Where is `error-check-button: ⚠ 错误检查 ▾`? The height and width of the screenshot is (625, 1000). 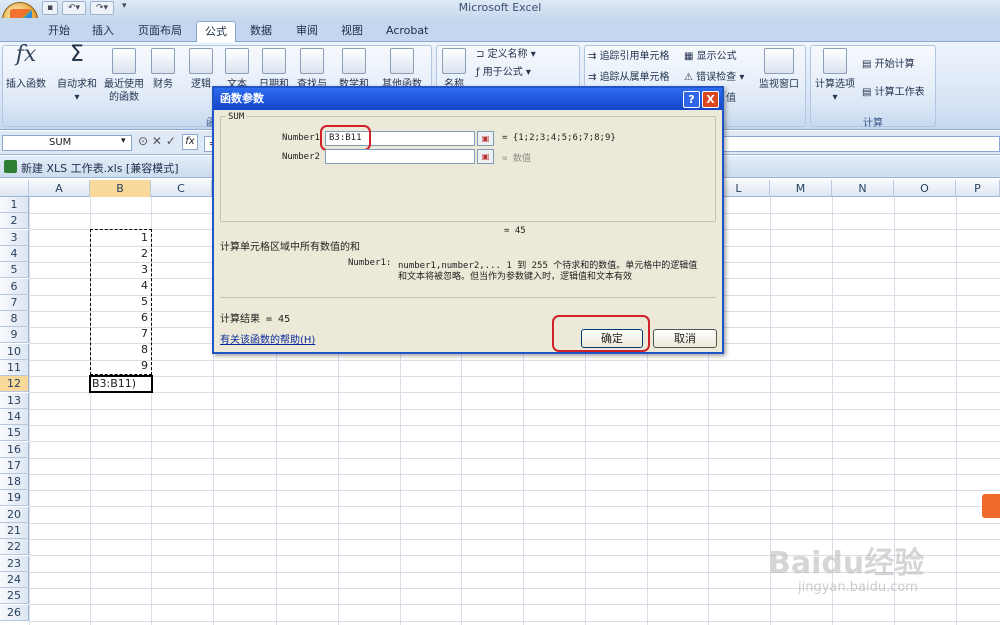 error-check-button: ⚠ 错误检查 ▾ is located at coordinates (714, 77).